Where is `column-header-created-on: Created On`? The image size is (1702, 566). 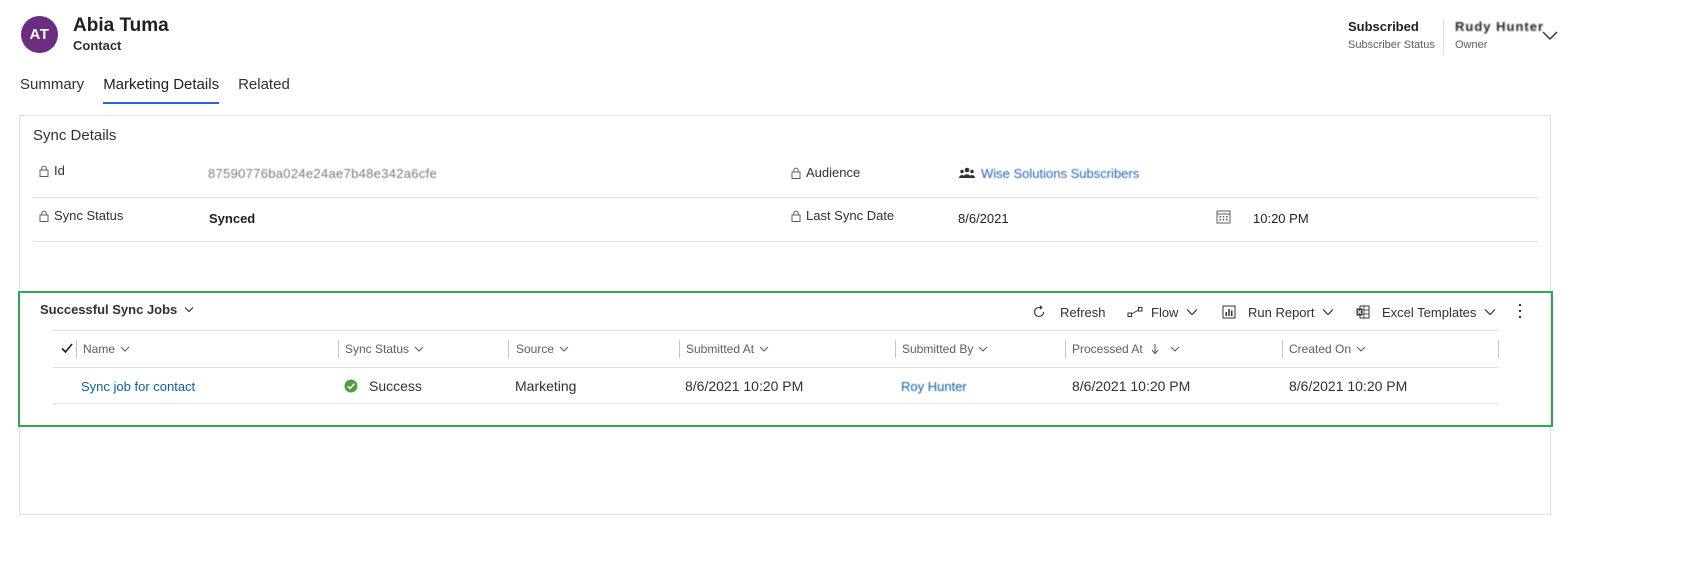
column-header-created-on: Created On is located at coordinates (1327, 349).